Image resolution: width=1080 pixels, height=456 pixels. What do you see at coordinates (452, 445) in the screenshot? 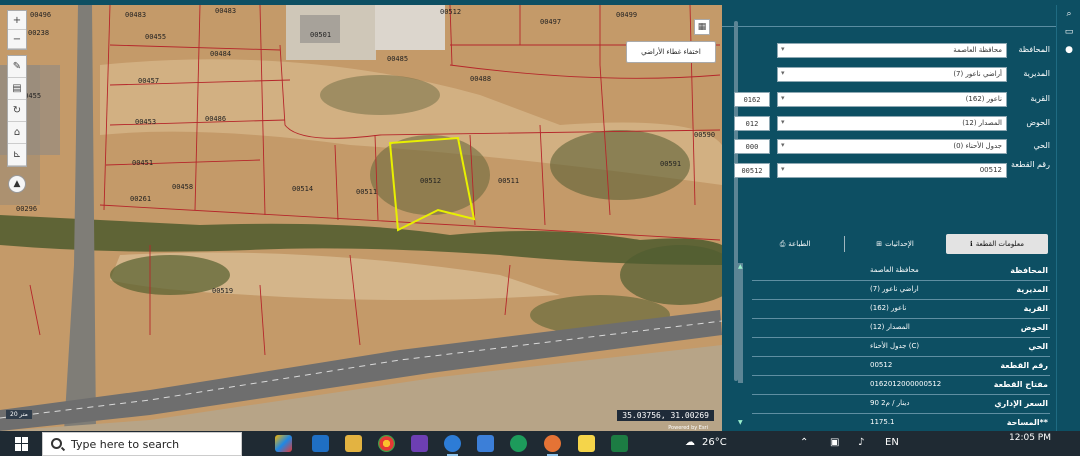
I see `edge-browser-icon` at bounding box center [452, 445].